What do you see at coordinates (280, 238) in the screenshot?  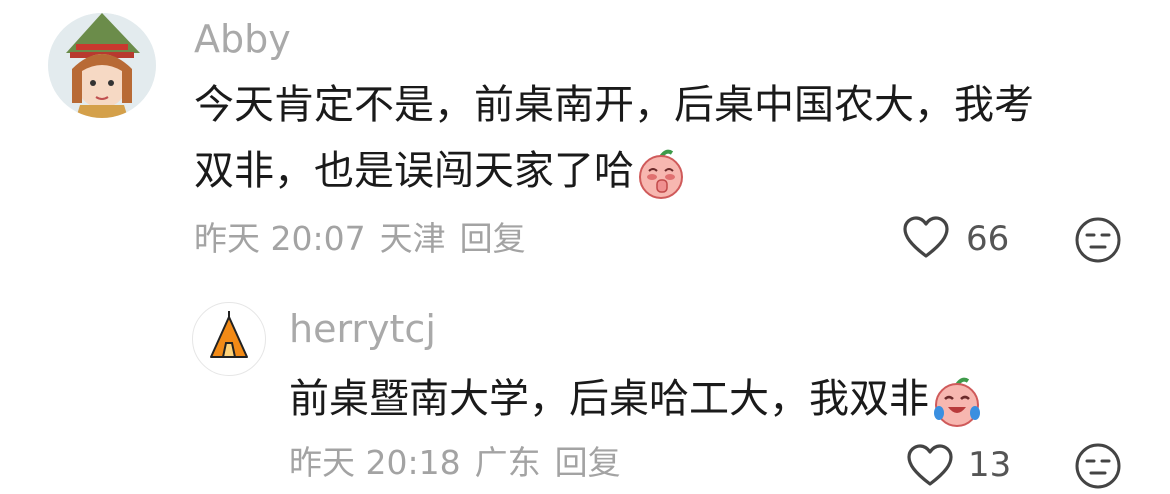 I see `comment-time: 昨天 20:07` at bounding box center [280, 238].